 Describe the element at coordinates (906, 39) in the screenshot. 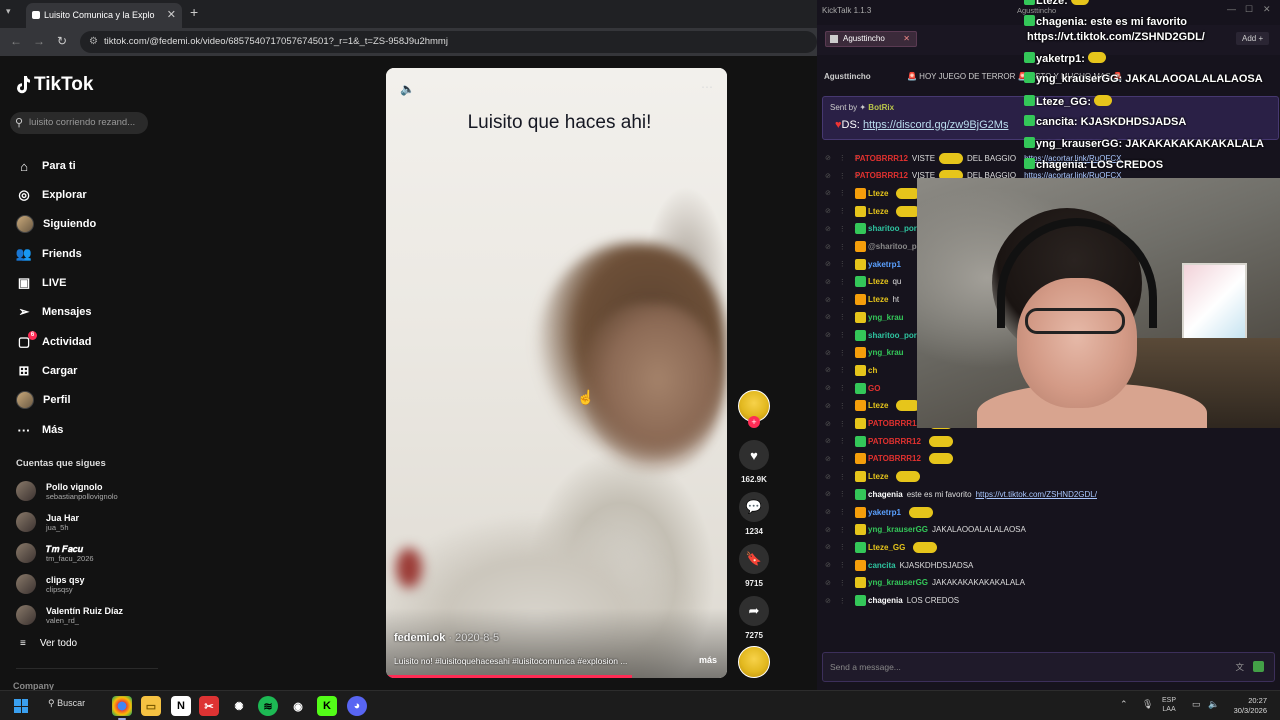

I see `close-channel-icon: ✕` at that location.